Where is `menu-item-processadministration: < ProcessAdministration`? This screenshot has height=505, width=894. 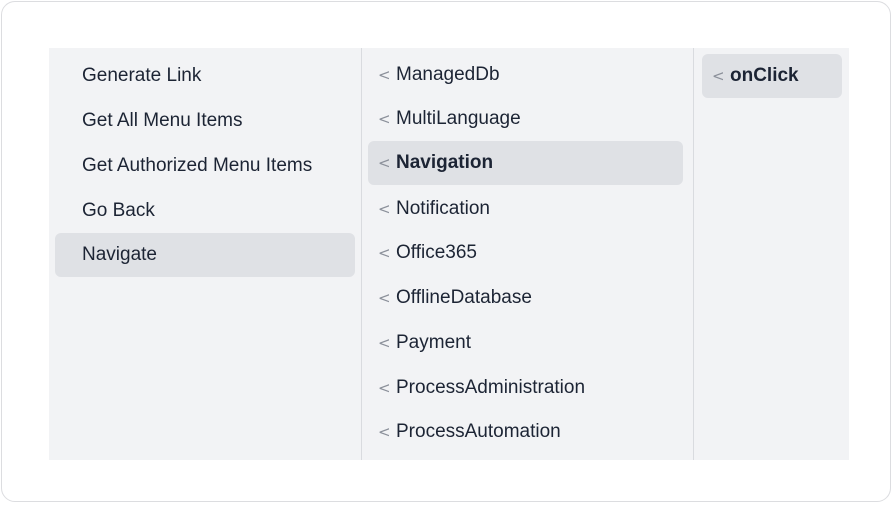 menu-item-processadministration: < ProcessAdministration is located at coordinates (525, 388).